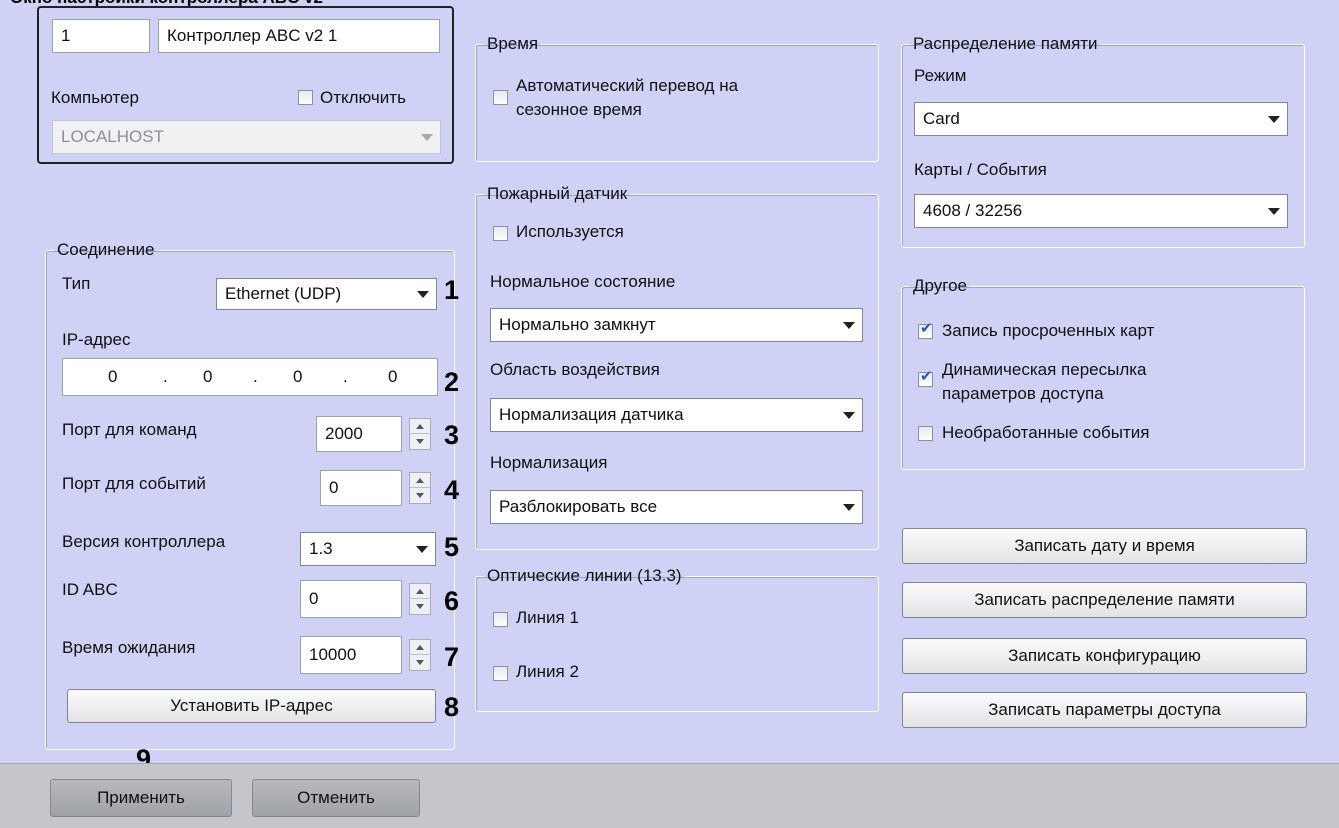 This screenshot has width=1339, height=828. Describe the element at coordinates (106, 249) in the screenshot. I see `connection-legend: Соединение` at that location.